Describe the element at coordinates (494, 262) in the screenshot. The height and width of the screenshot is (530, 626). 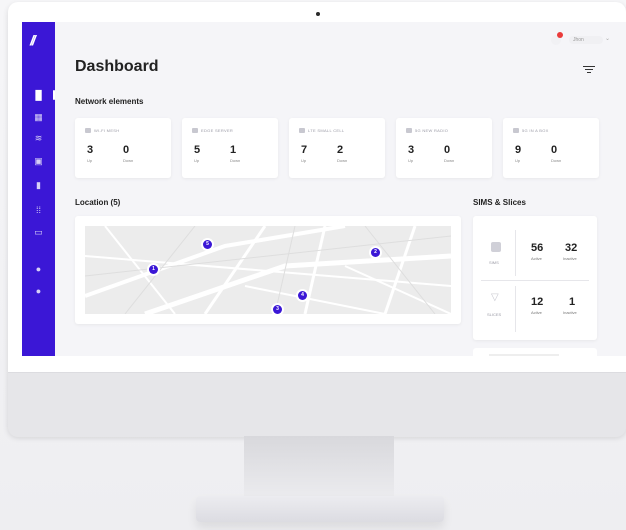
I see `sims-label: SIMS` at that location.